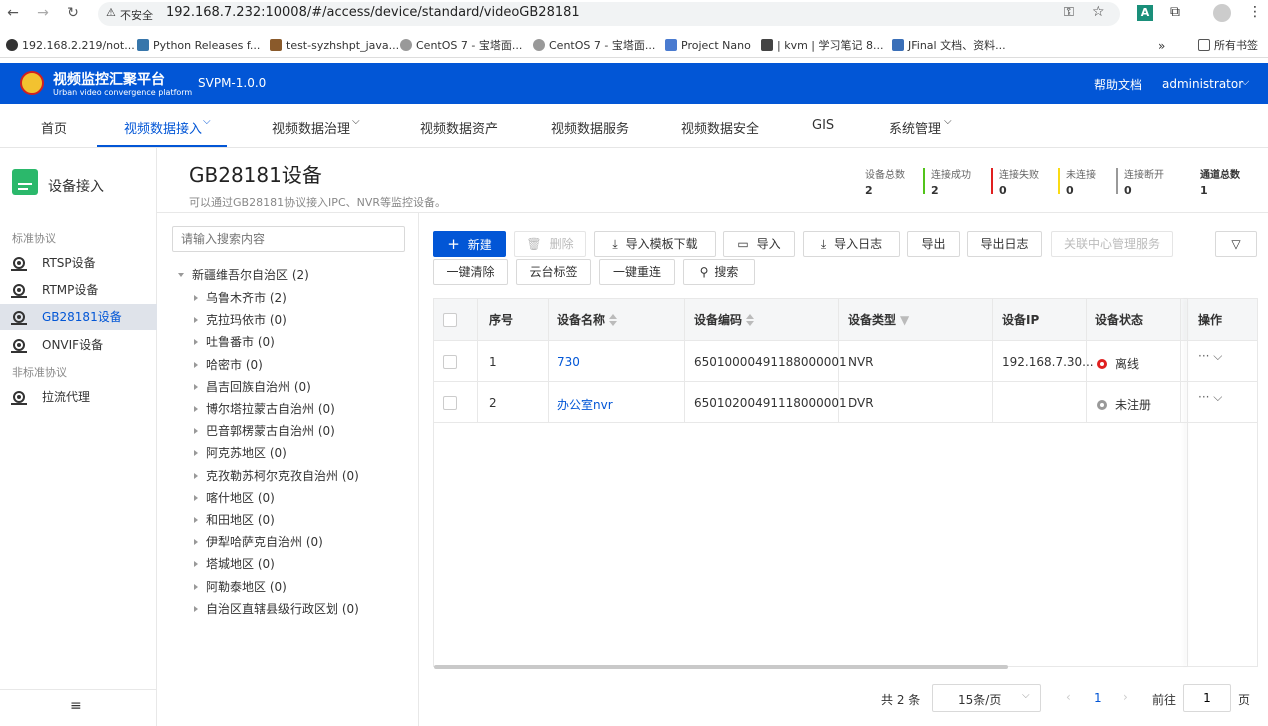 The height and width of the screenshot is (726, 1268). What do you see at coordinates (469, 244) in the screenshot?
I see `new-button: + 新建` at bounding box center [469, 244].